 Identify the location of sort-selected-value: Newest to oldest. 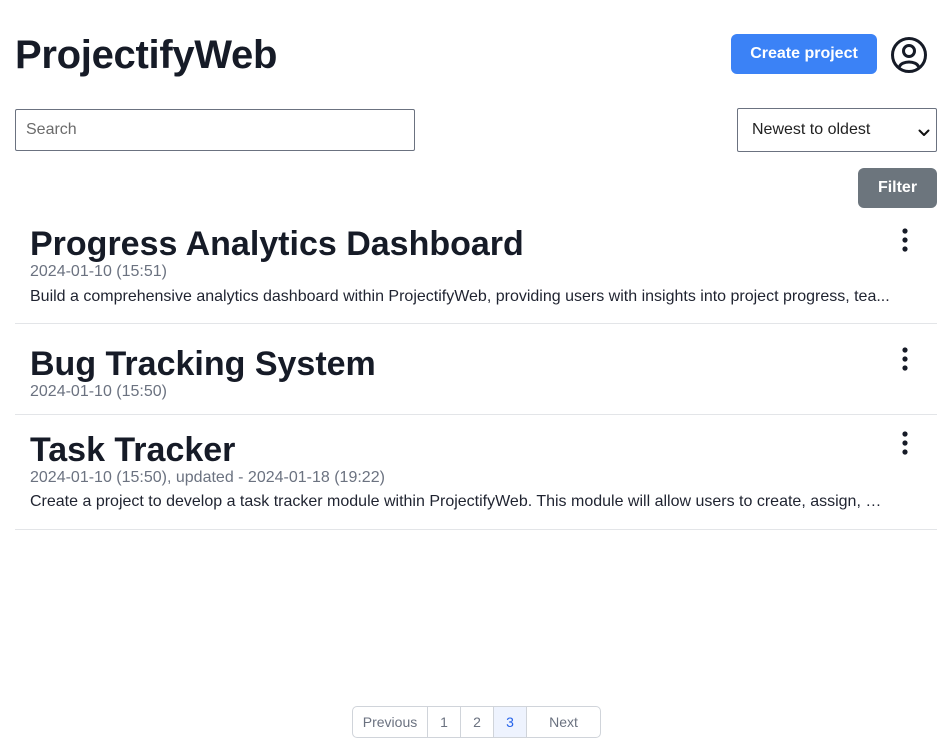
(811, 129).